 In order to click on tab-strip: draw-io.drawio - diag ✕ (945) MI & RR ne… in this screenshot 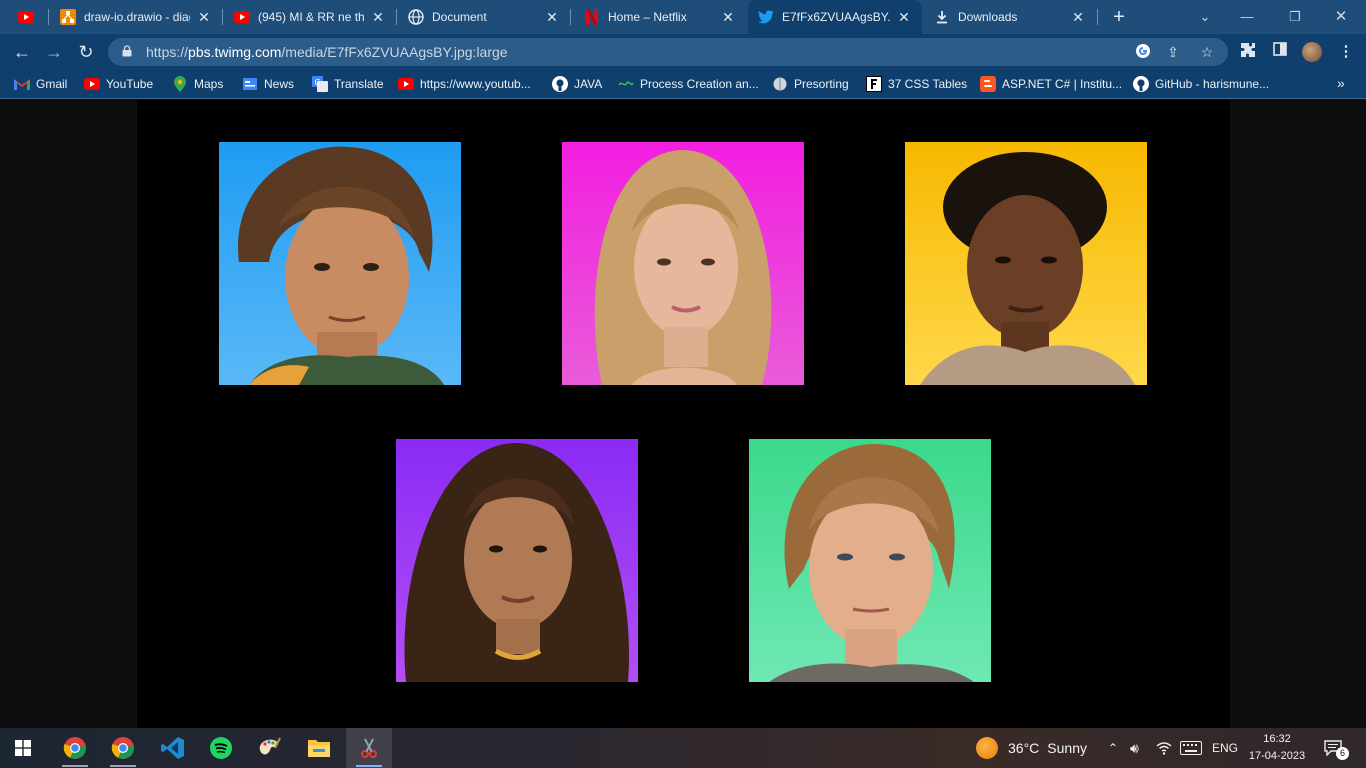, I will do `click(683, 17)`.